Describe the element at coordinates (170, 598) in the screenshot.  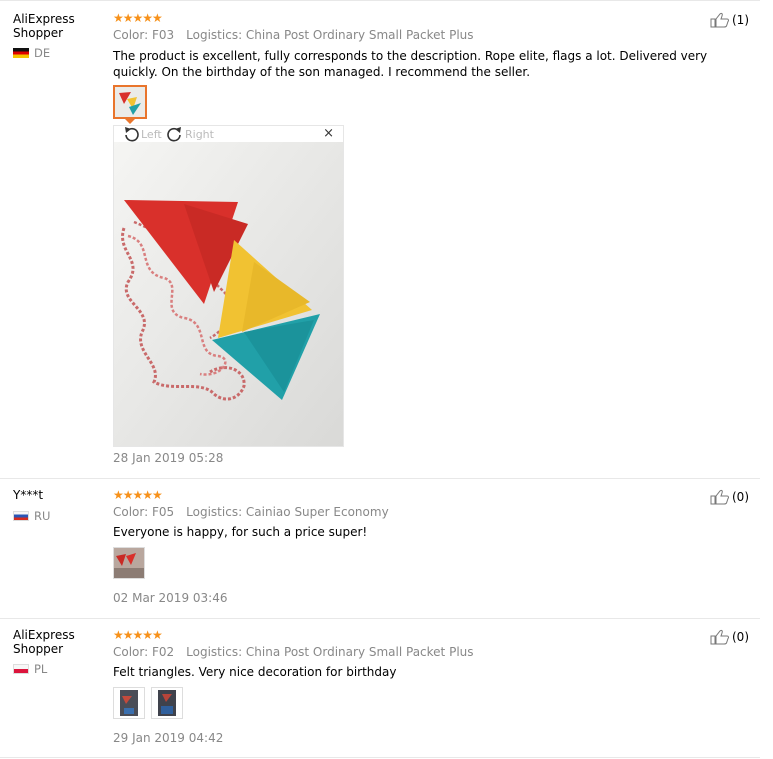
I see `review-date: 02 Mar 2019 03:46` at that location.